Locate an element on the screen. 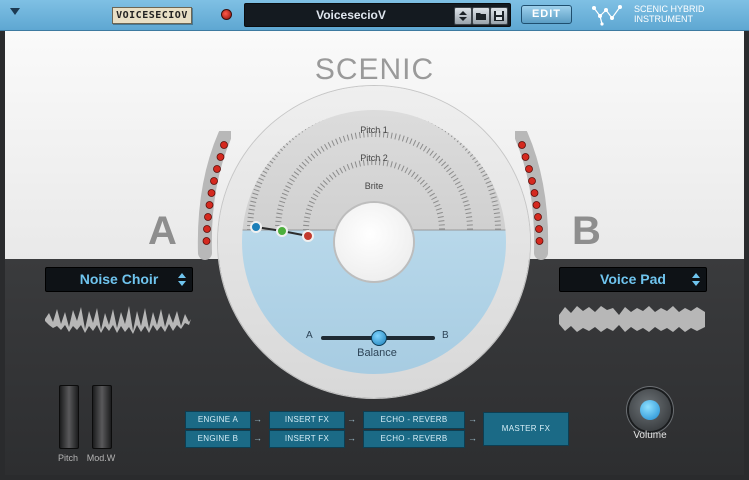 The width and height of the screenshot is (749, 480). volume-knob is located at coordinates (650, 410).